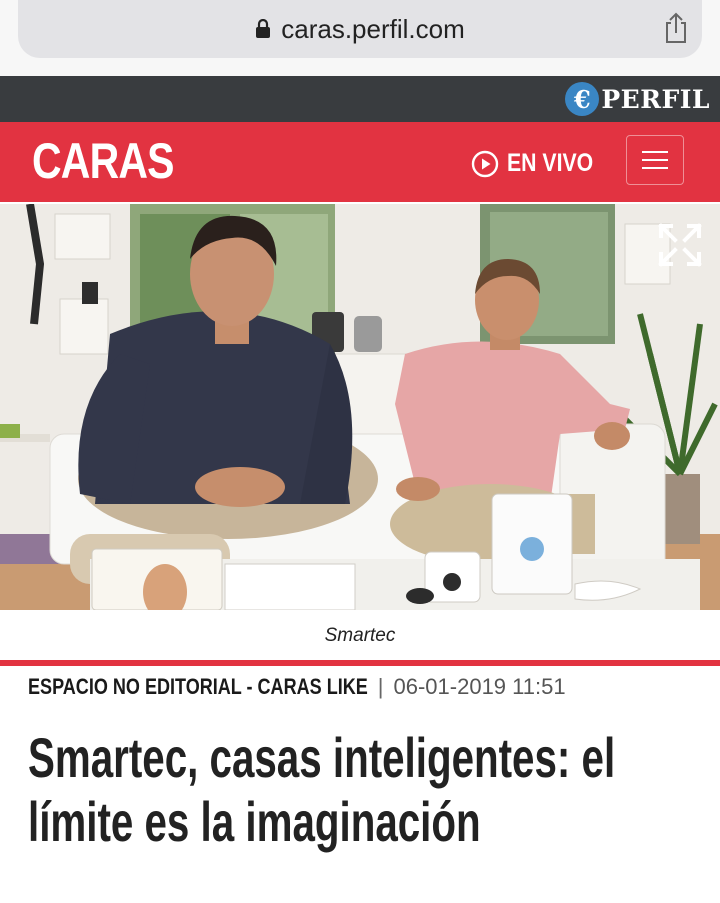  I want to click on article-date: 06-01-2019 11:51, so click(479, 686).